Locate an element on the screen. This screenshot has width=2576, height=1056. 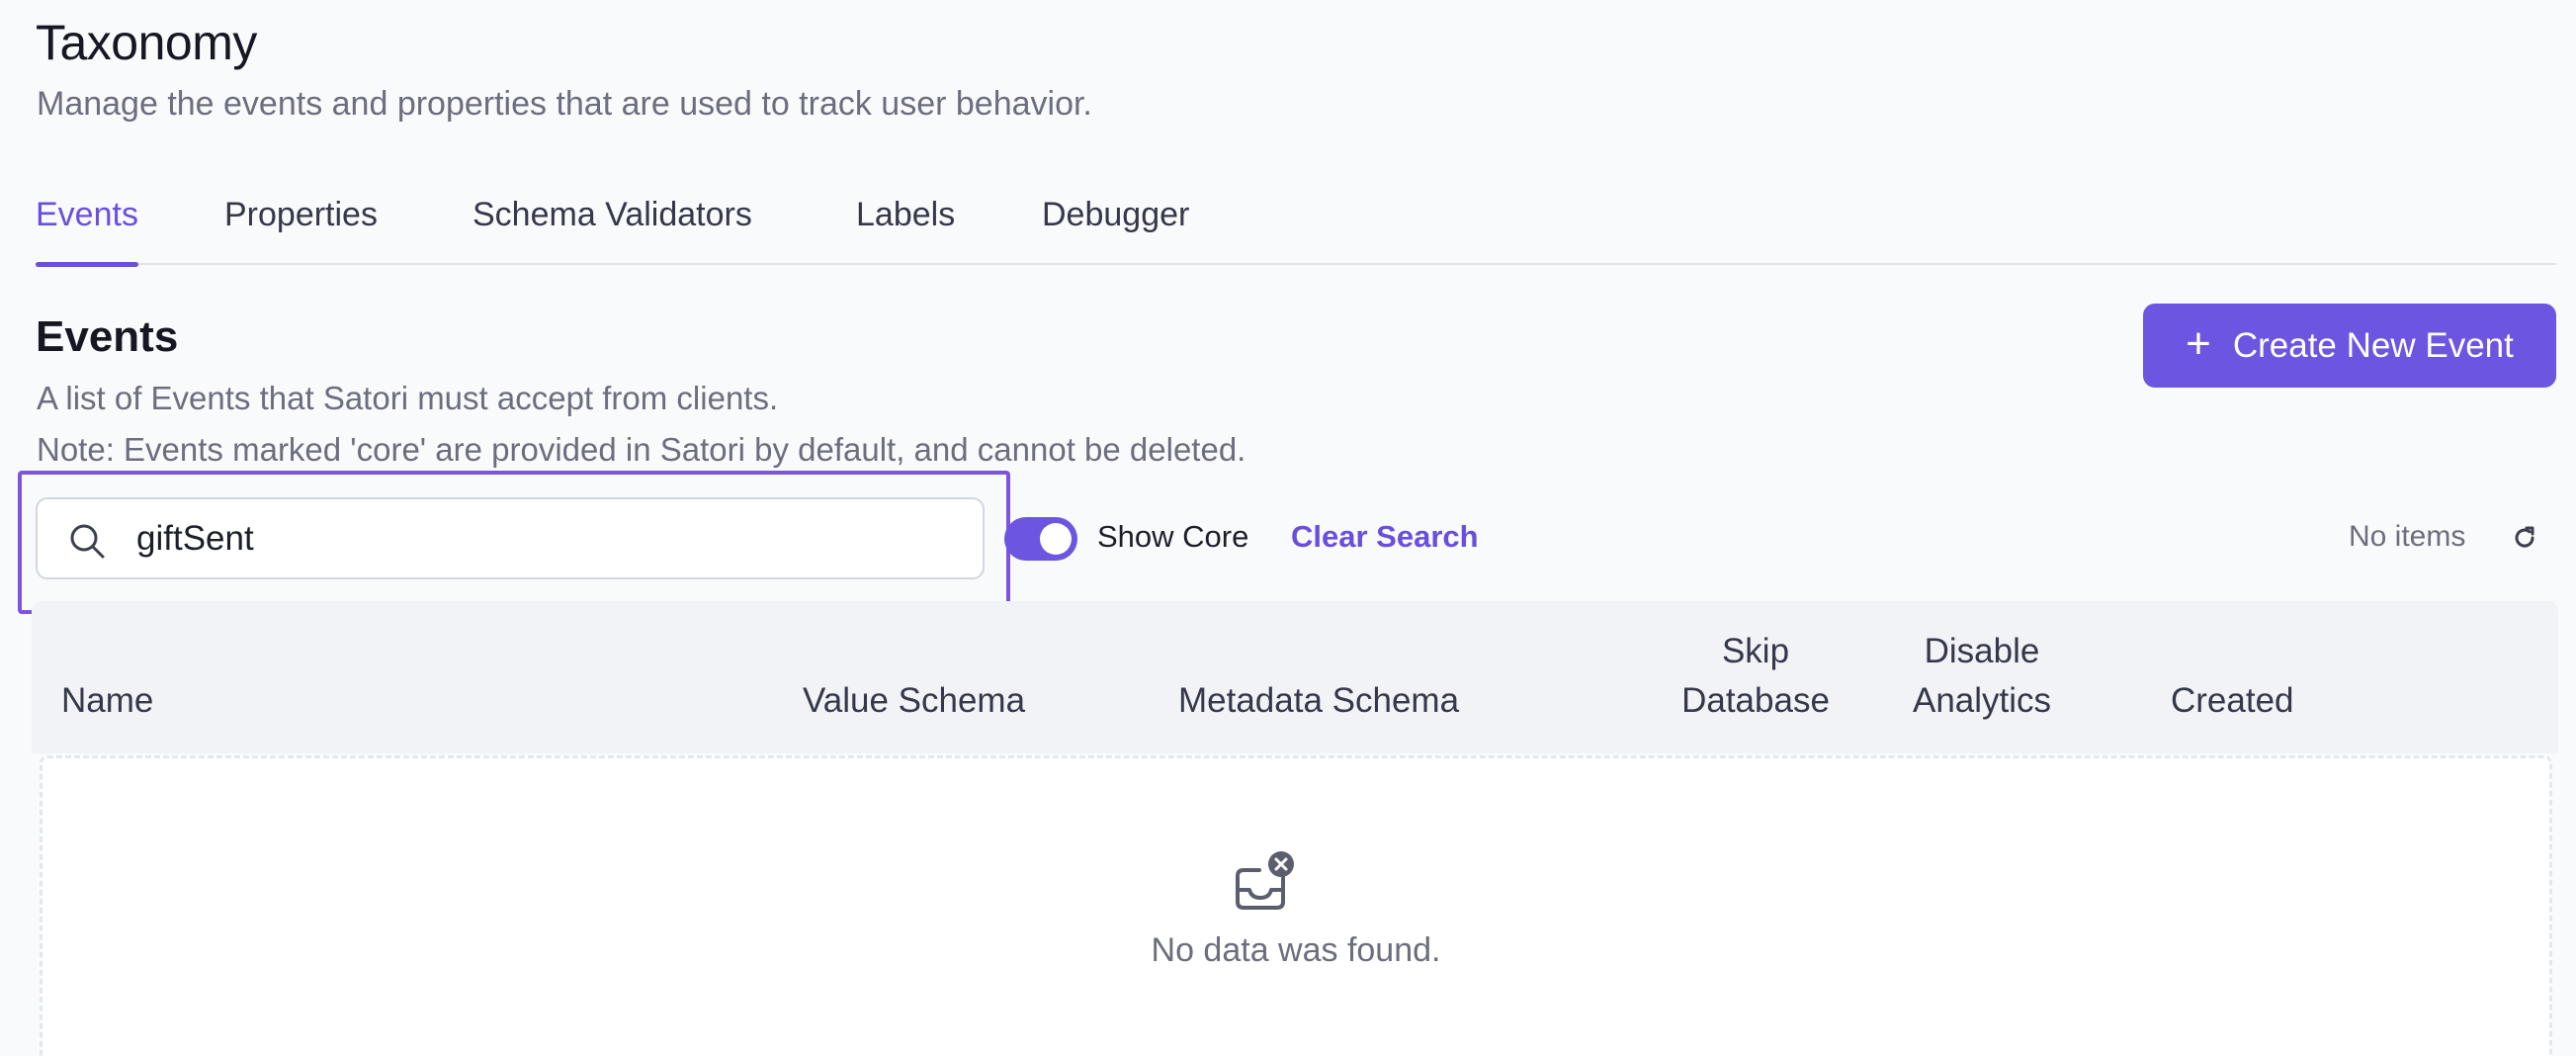
column-header-name: Name is located at coordinates (107, 701).